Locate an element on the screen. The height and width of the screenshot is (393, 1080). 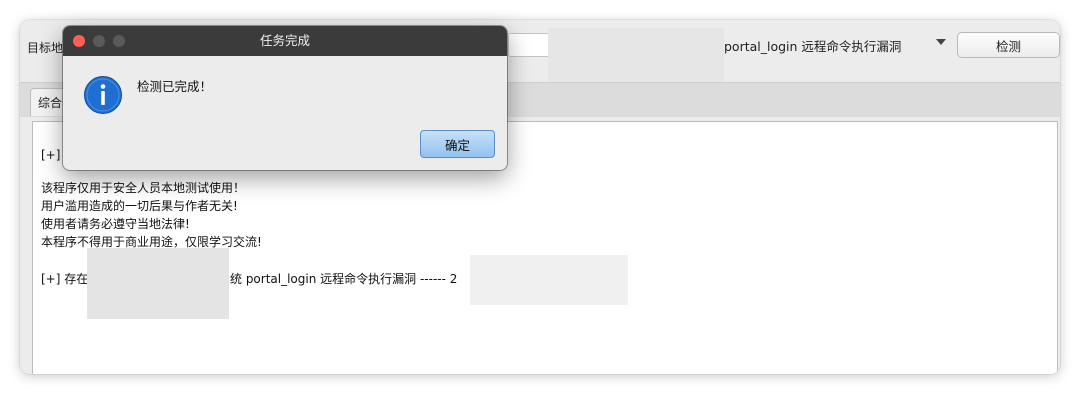
output-line: 使用者请务必遵守当地法律! is located at coordinates (115, 224).